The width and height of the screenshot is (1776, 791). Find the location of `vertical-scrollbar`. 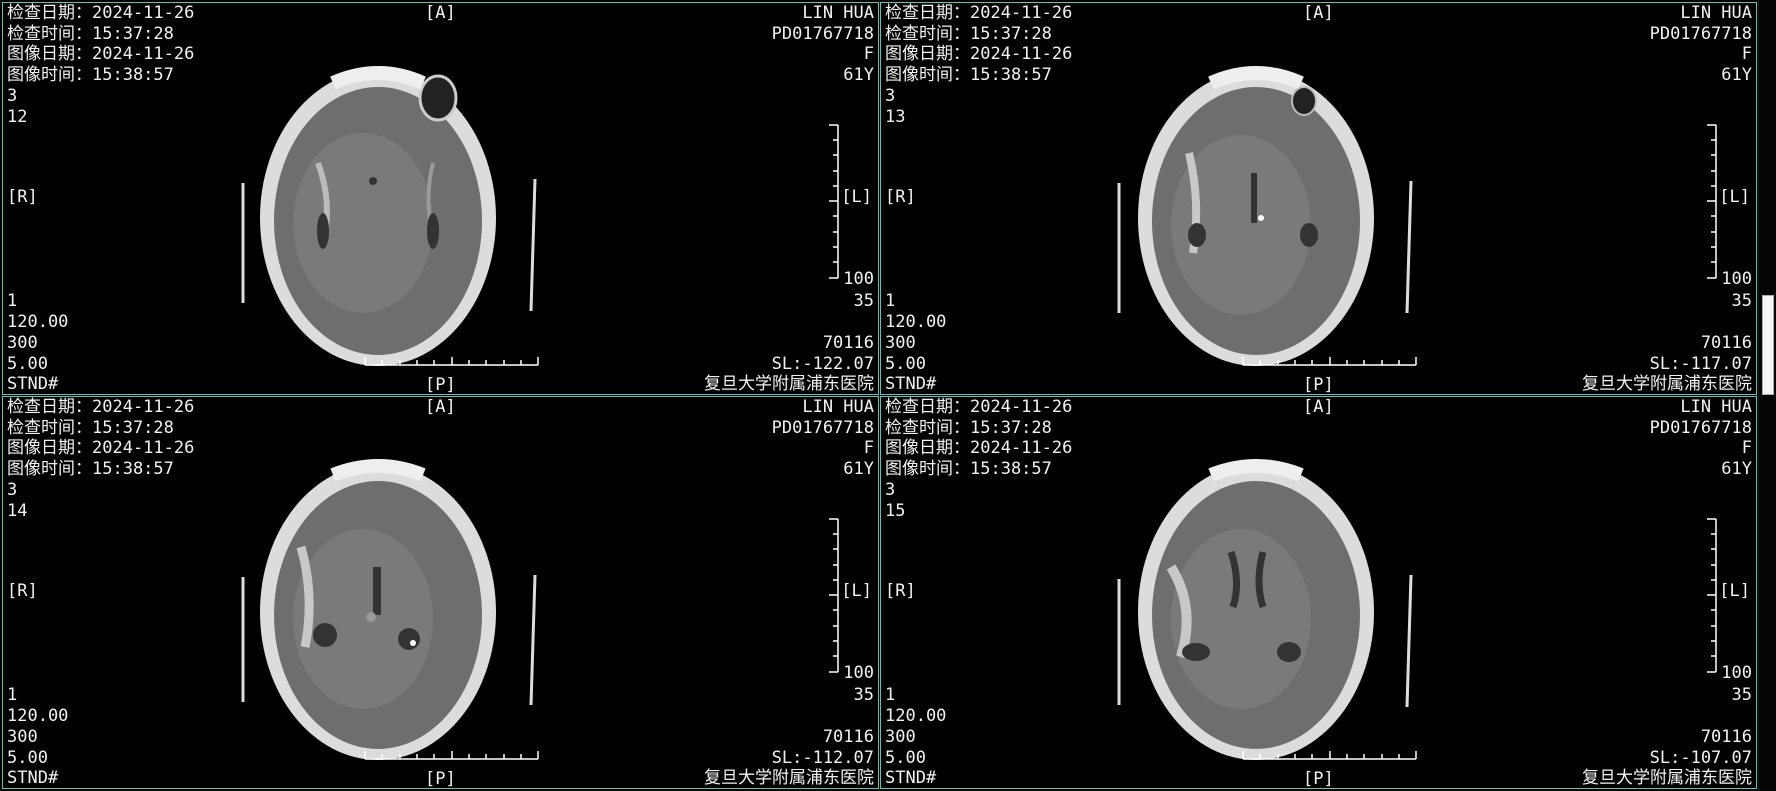

vertical-scrollbar is located at coordinates (1767, 395).